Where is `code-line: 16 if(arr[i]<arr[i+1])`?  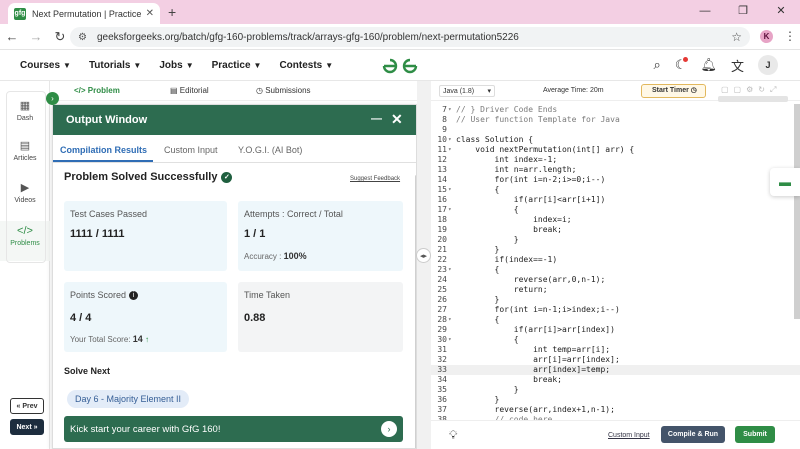
code-line: 16 if(arr[i]<arr[i+1]) is located at coordinates (615, 200).